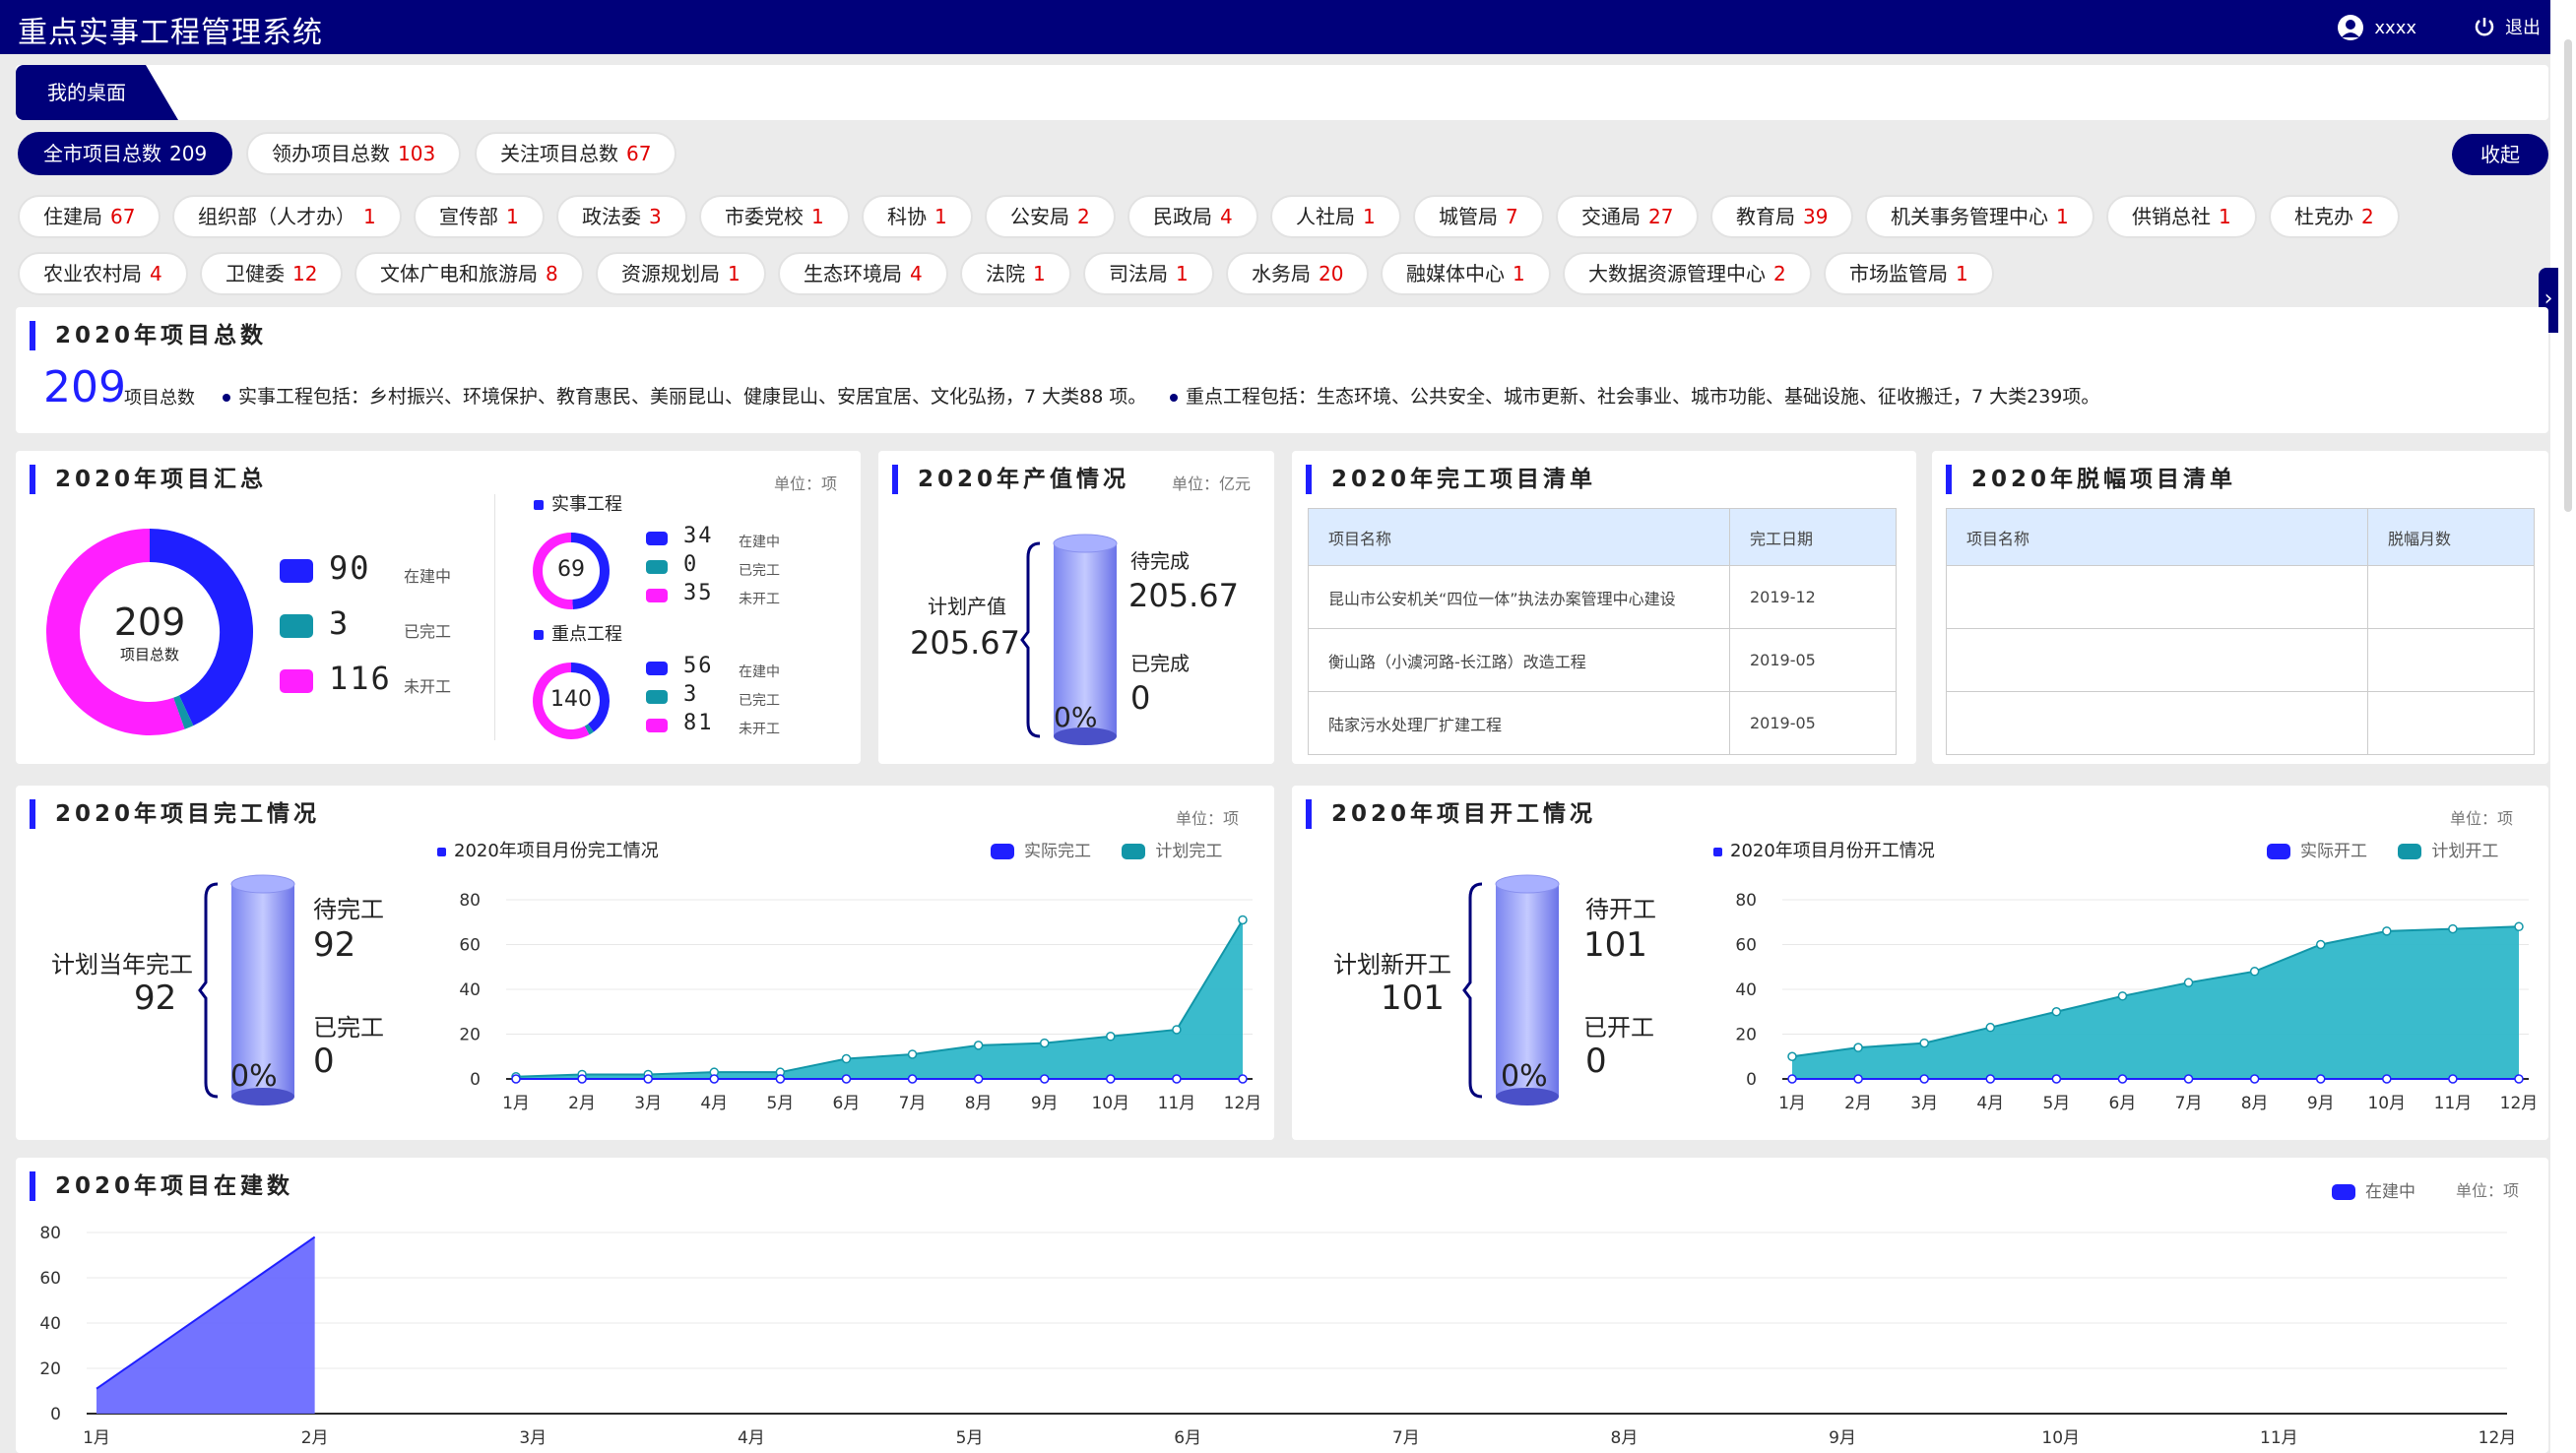  I want to click on table-row: 陆家污水处理厂扩建工程 2019-05, so click(1602, 723).